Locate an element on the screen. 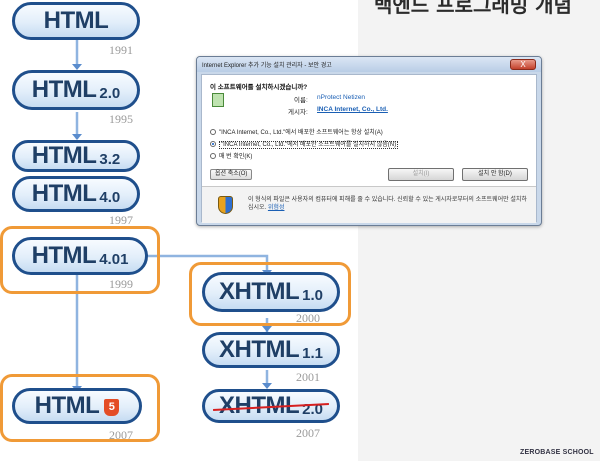 The image size is (600, 461). node-html401: HTML 4.01 is located at coordinates (80, 256).